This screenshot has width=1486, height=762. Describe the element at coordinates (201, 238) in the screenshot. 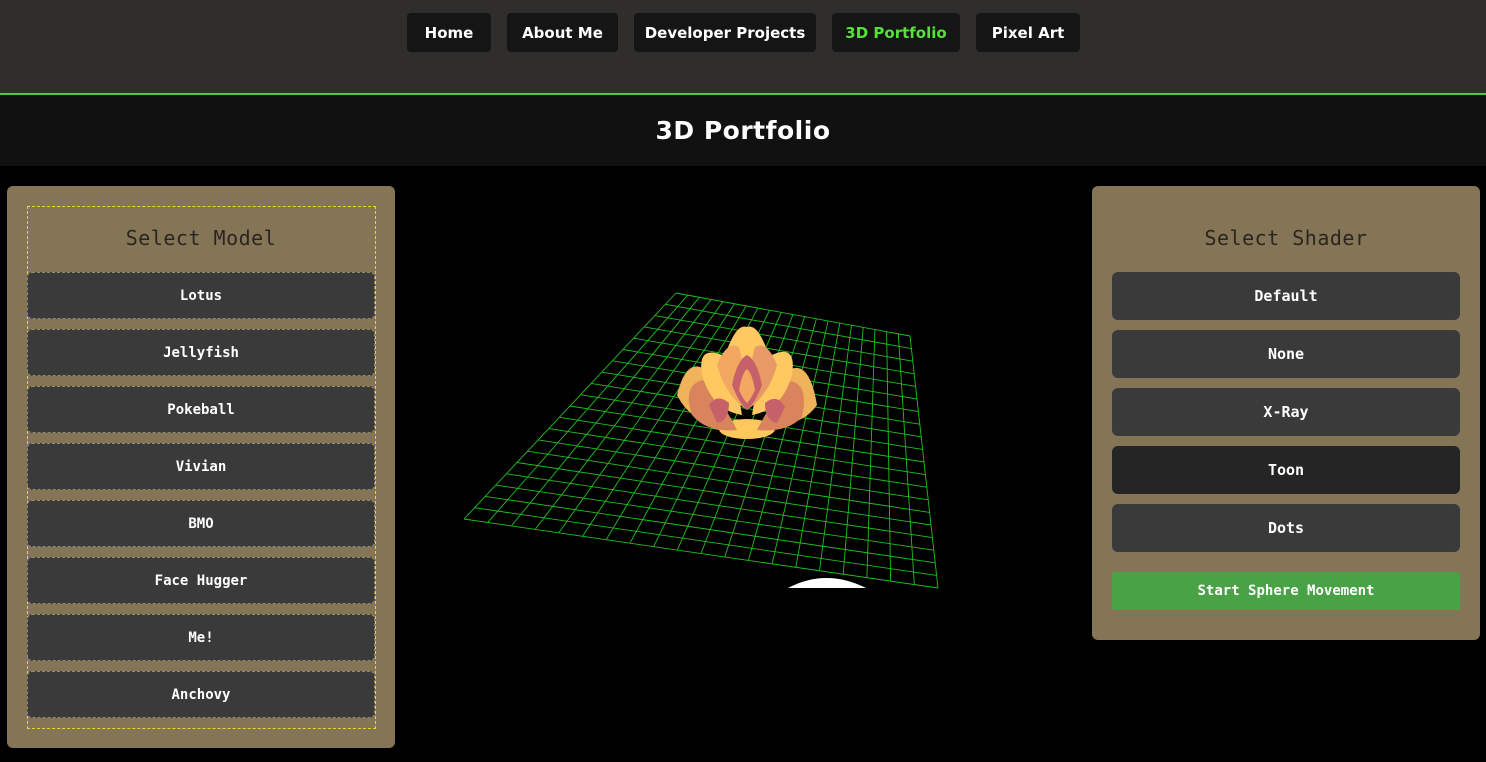

I see `model-panel-heading: Select Model` at that location.